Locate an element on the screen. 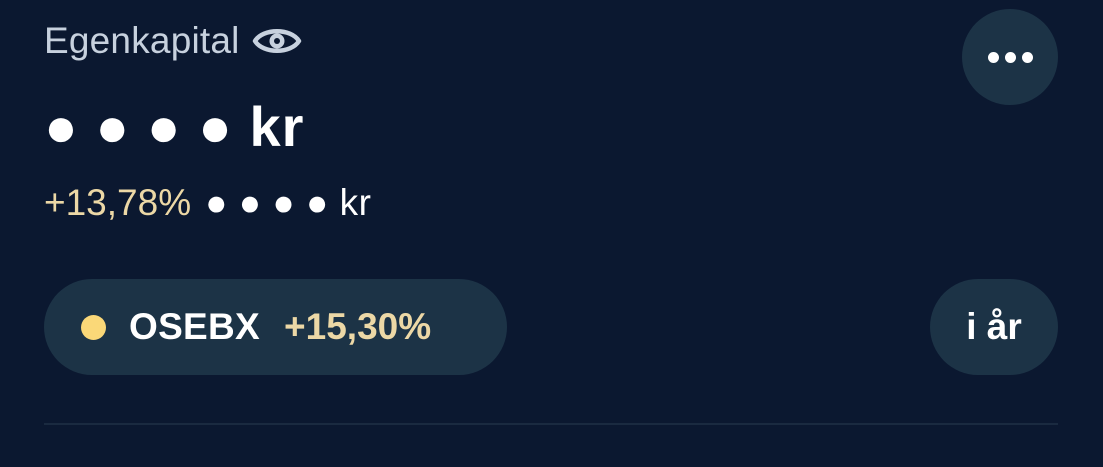 Image resolution: width=1103 pixels, height=467 pixels. period-label: i år is located at coordinates (994, 326).